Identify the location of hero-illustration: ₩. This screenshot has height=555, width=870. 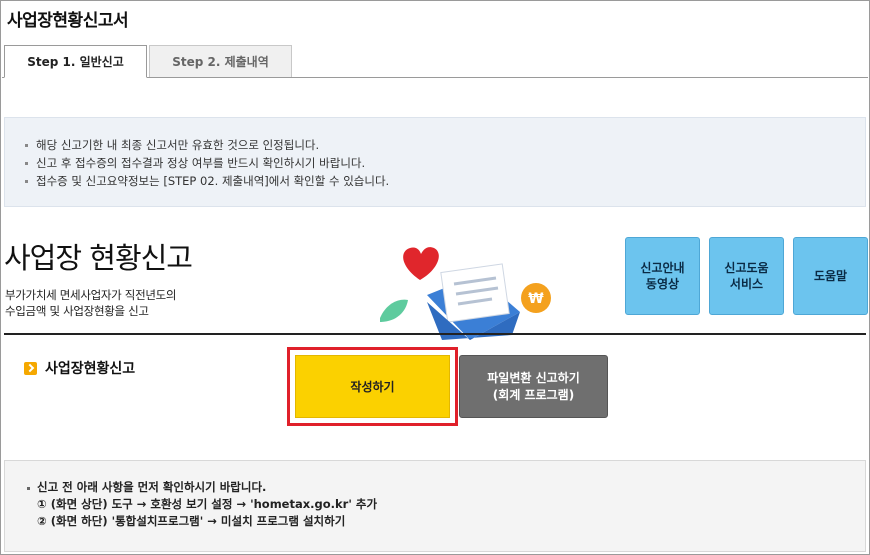
(465, 293).